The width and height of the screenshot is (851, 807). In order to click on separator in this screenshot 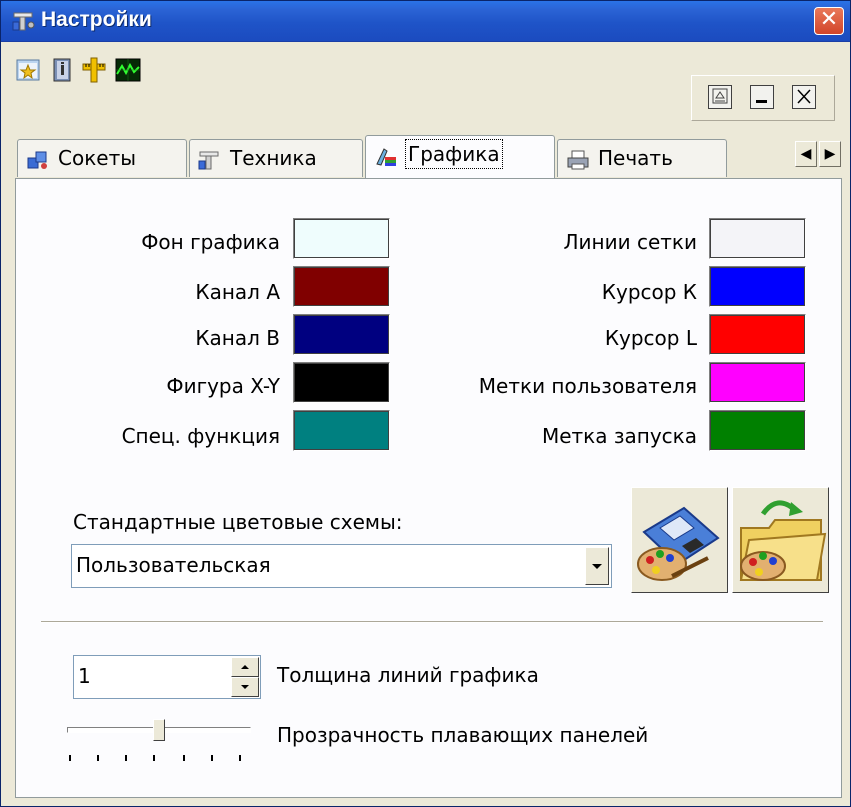, I will do `click(432, 622)`.